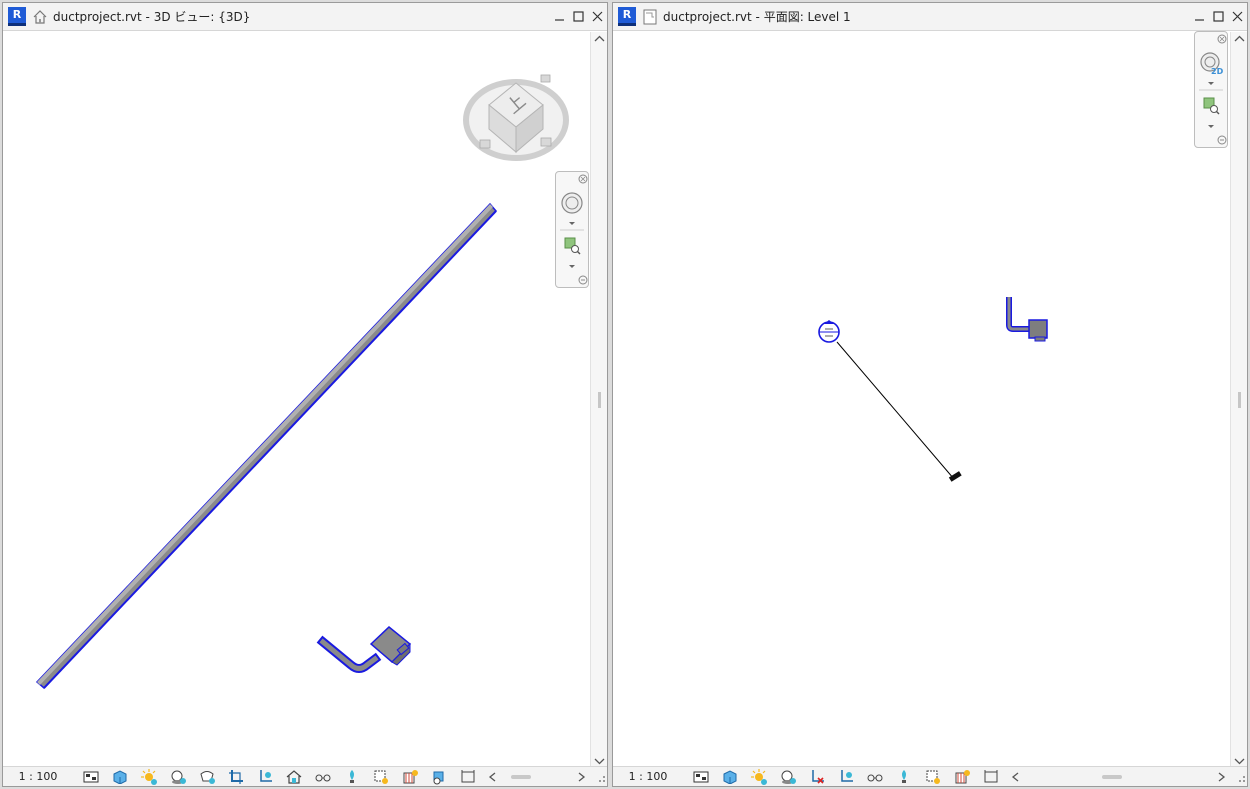 This screenshot has width=1250, height=789. What do you see at coordinates (650, 16) in the screenshot?
I see `floor-plan-view-icon` at bounding box center [650, 16].